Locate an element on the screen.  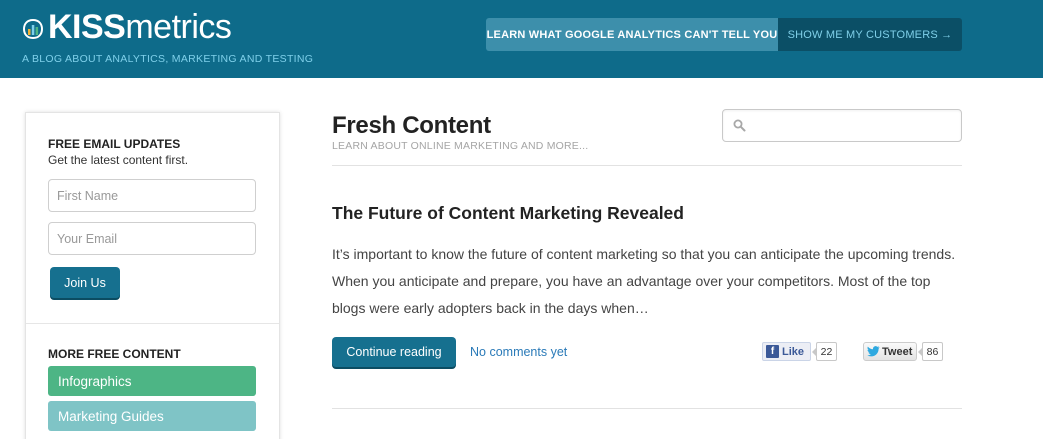
sidebar-divider is located at coordinates (152, 323).